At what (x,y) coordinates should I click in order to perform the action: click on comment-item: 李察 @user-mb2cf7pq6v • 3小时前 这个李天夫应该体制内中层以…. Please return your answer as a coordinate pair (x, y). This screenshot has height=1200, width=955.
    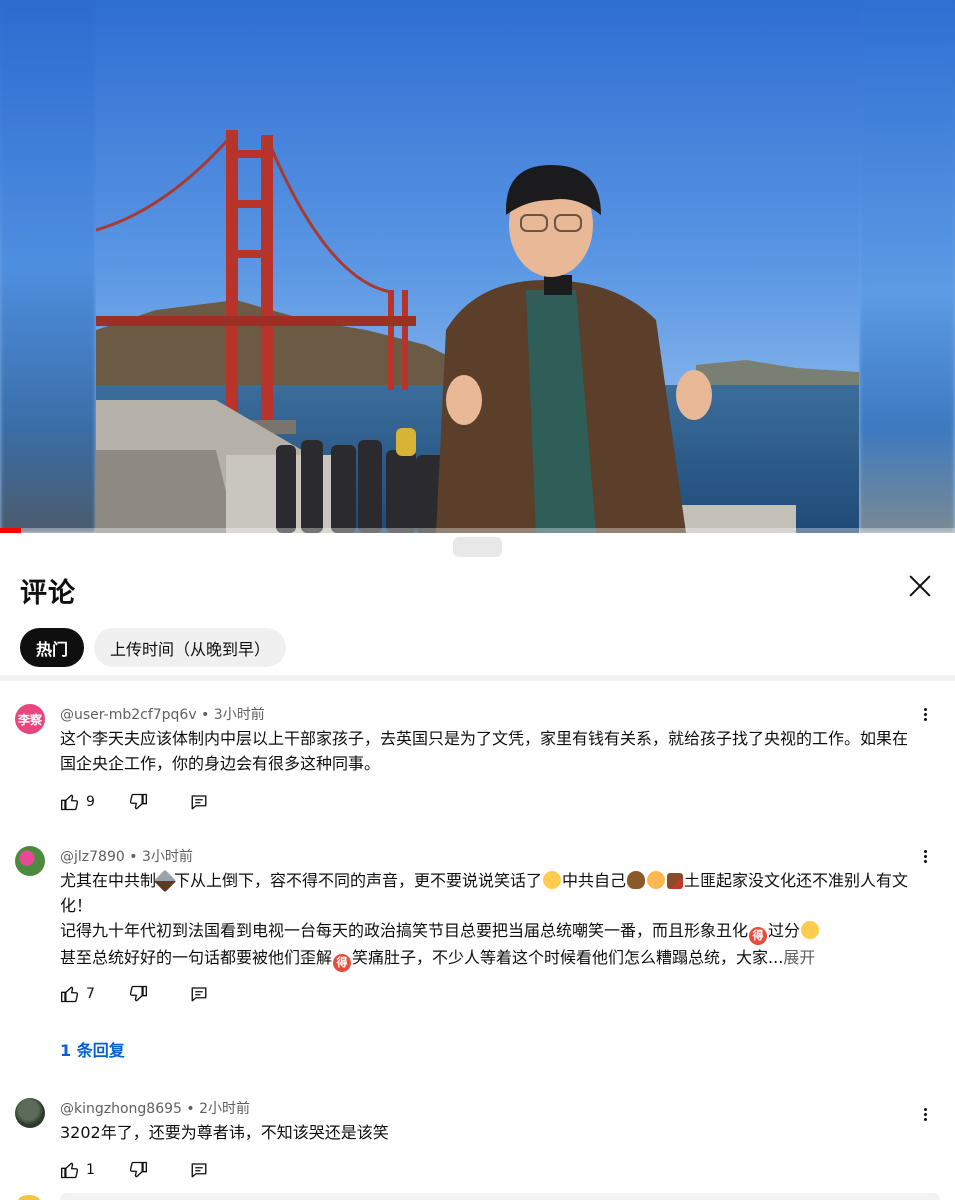
    Looking at the image, I should click on (477, 759).